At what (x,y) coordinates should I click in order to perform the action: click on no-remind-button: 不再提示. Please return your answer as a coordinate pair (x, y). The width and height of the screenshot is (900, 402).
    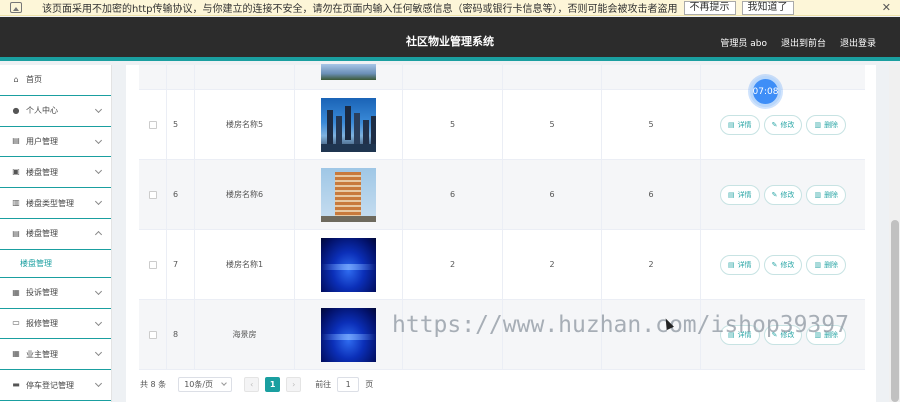
    Looking at the image, I should click on (709, 7).